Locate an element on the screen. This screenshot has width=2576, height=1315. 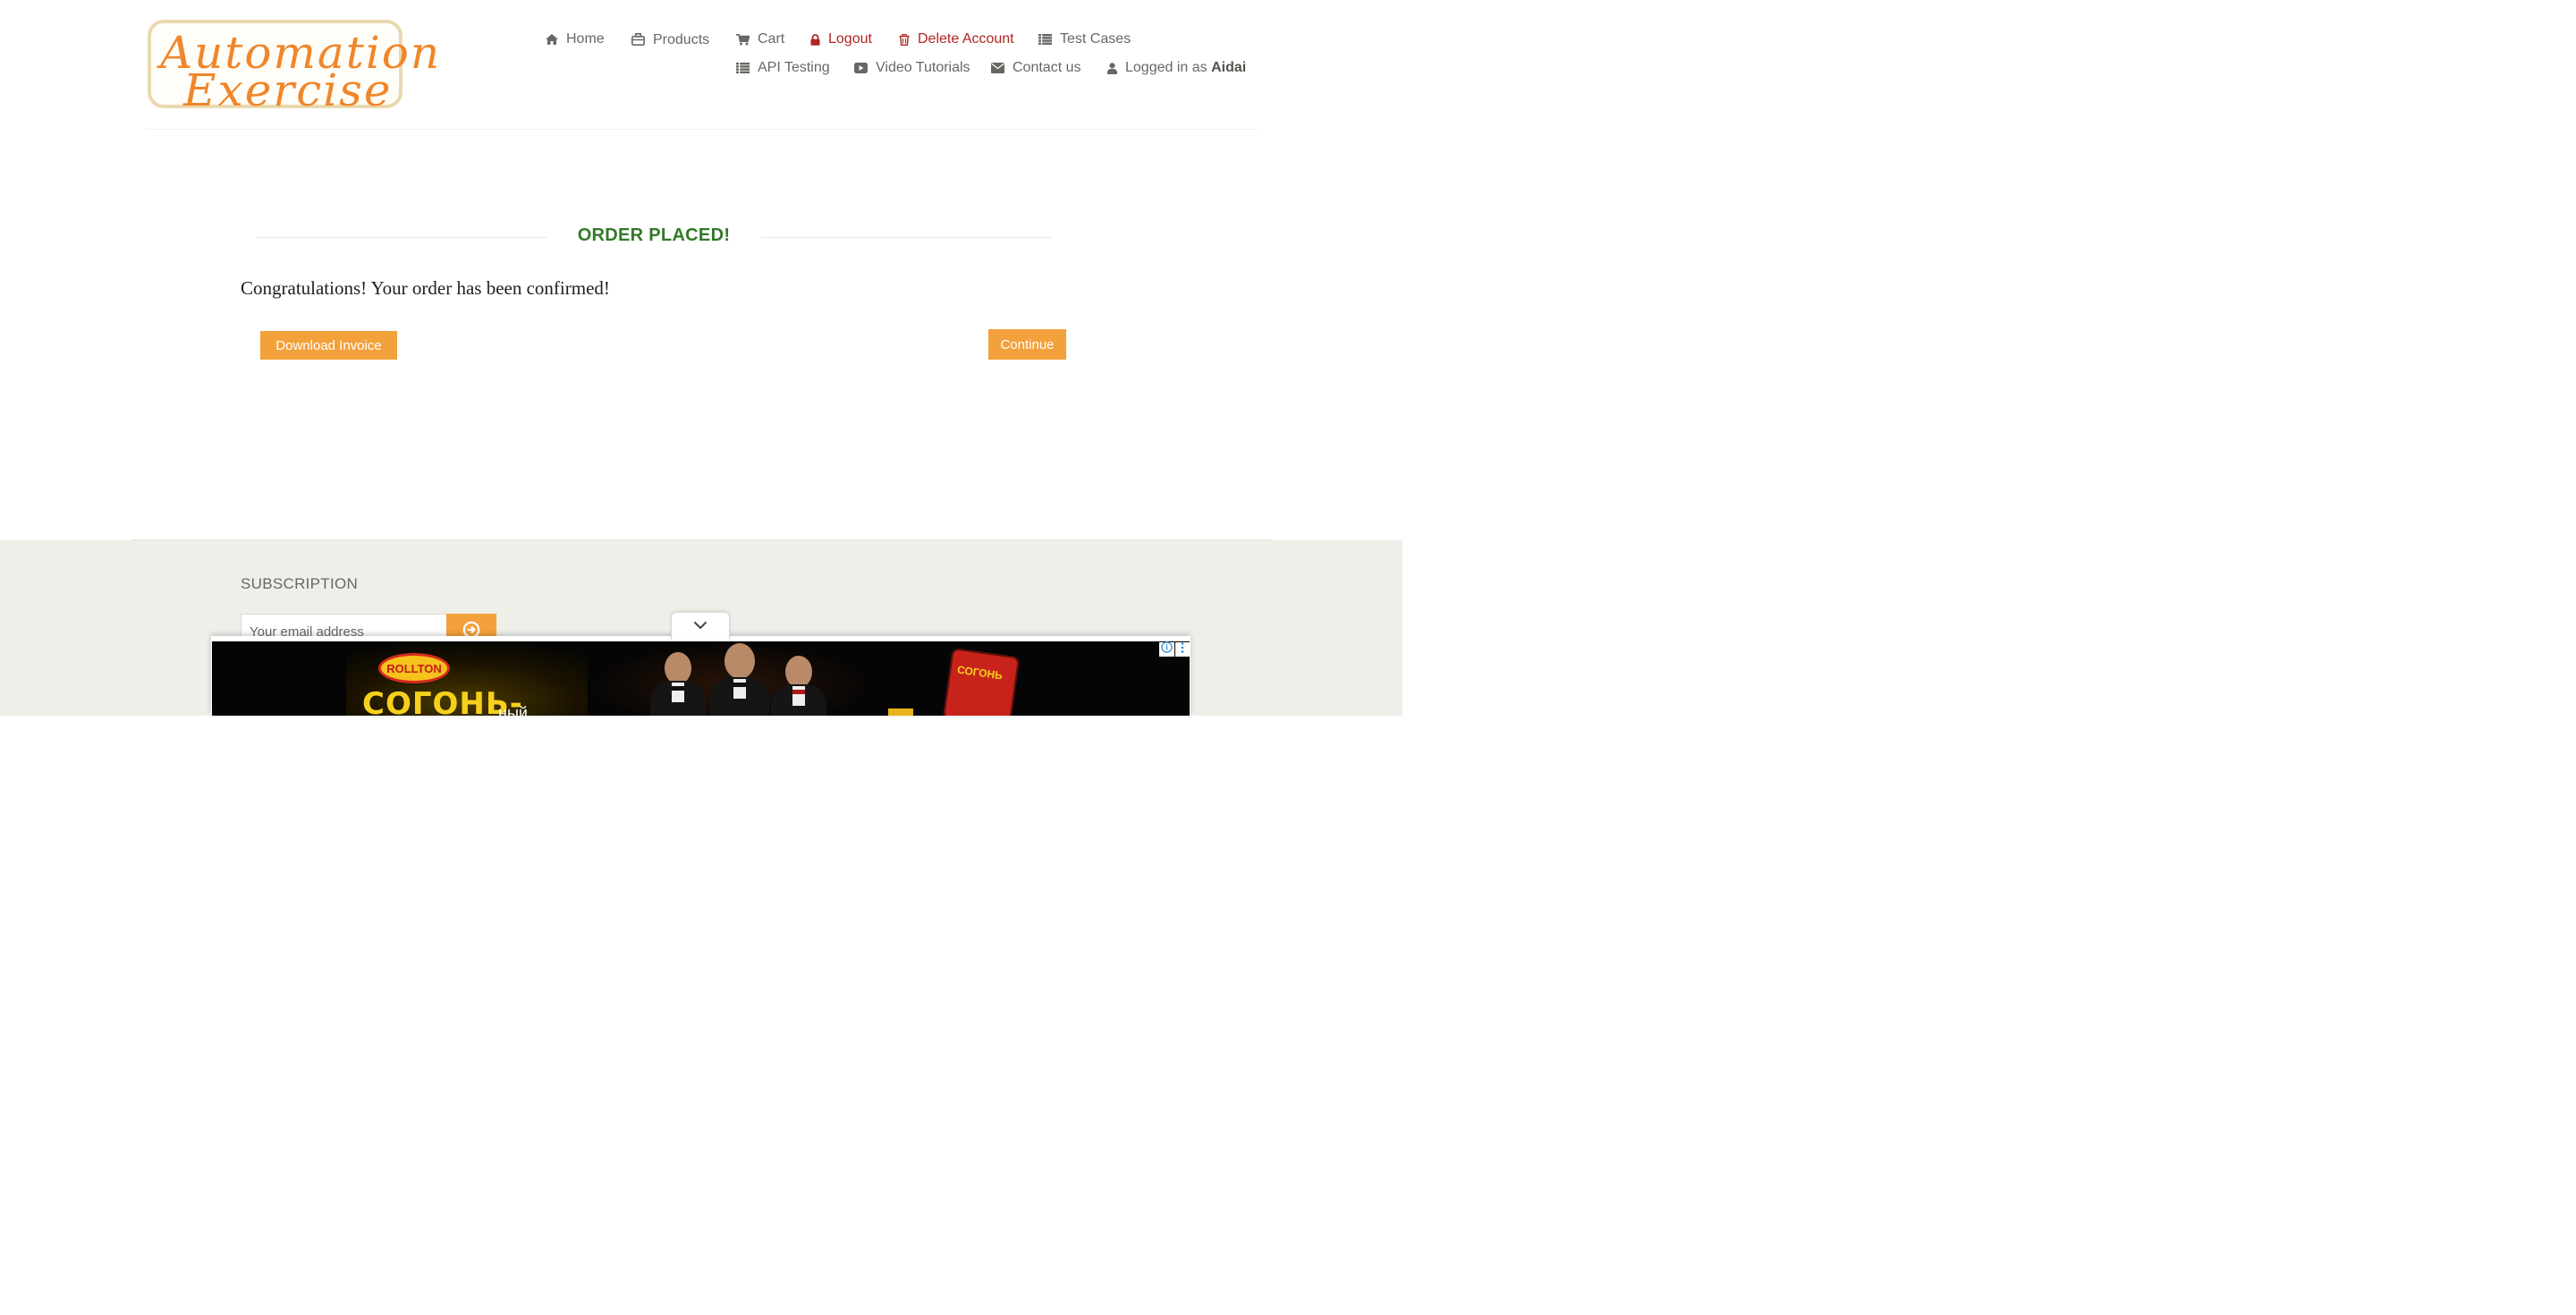
ad-subline: ный is located at coordinates (513, 710).